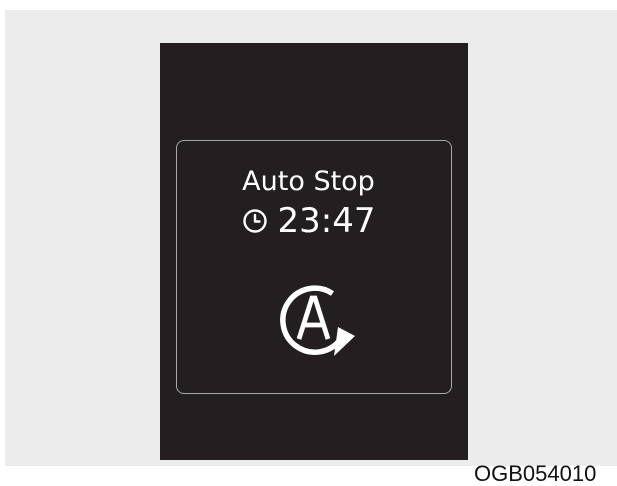 This screenshot has height=486, width=617. What do you see at coordinates (535, 473) in the screenshot?
I see `figure-code: OGB054010` at bounding box center [535, 473].